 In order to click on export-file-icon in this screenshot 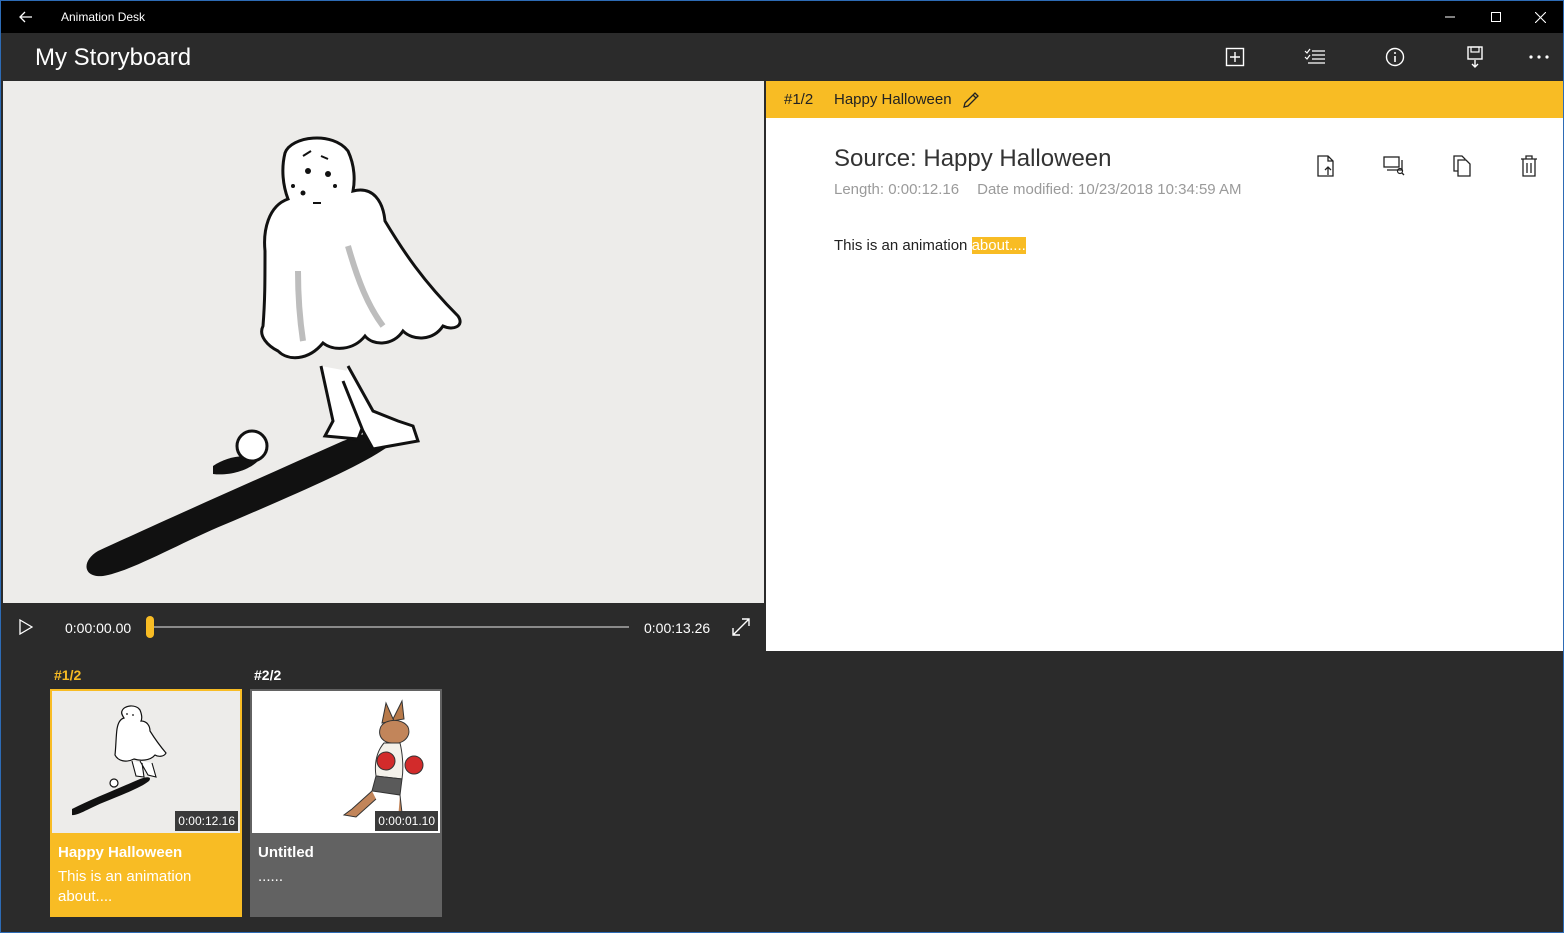, I will do `click(1325, 166)`.